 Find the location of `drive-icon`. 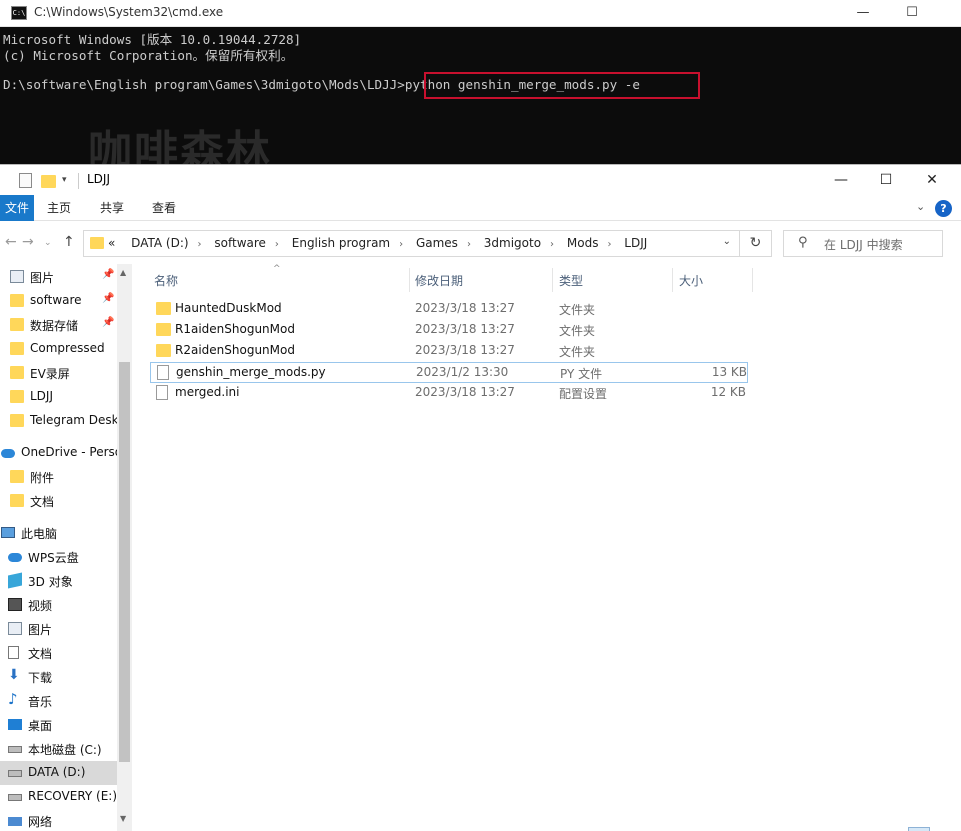

drive-icon is located at coordinates (15, 773).